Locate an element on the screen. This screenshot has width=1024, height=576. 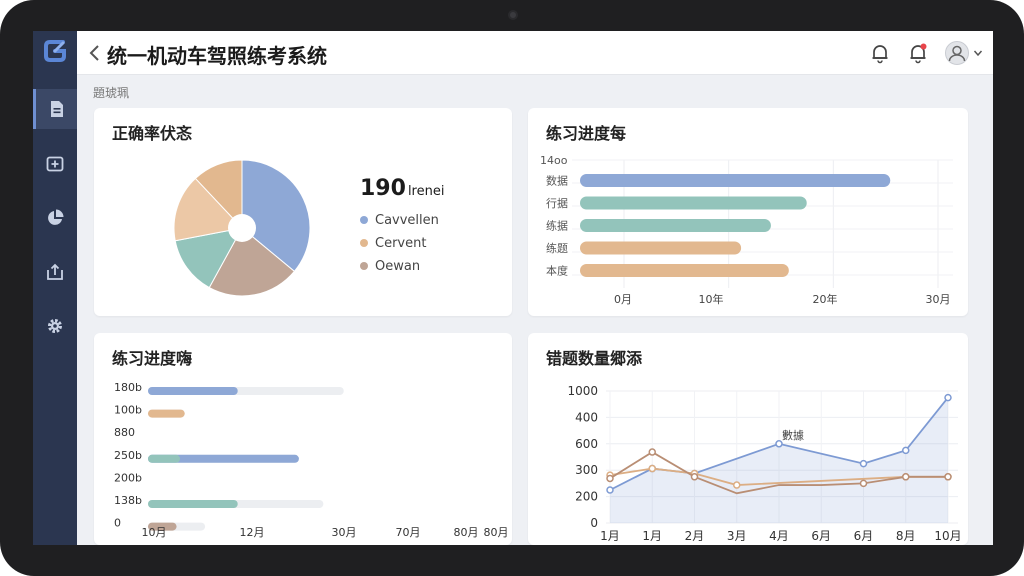
pie-chart-icon is located at coordinates (56, 217).